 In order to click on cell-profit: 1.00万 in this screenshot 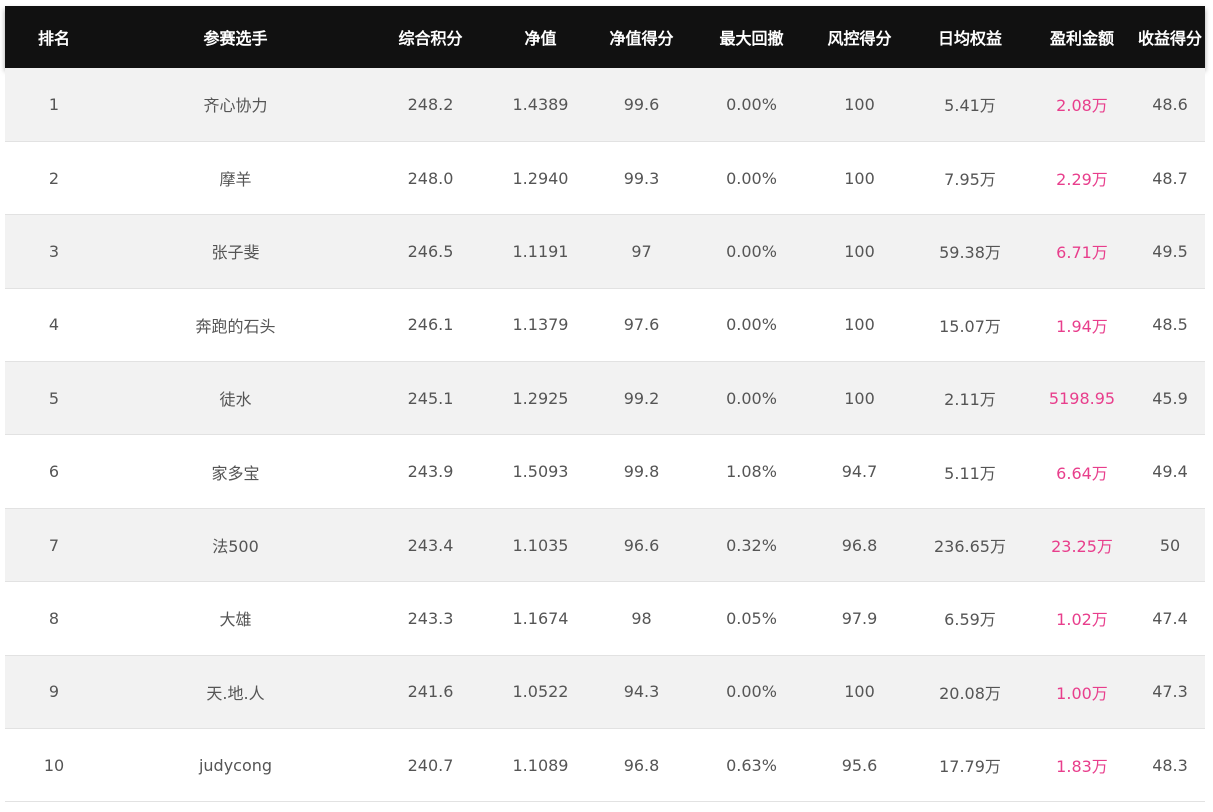, I will do `click(1082, 693)`.